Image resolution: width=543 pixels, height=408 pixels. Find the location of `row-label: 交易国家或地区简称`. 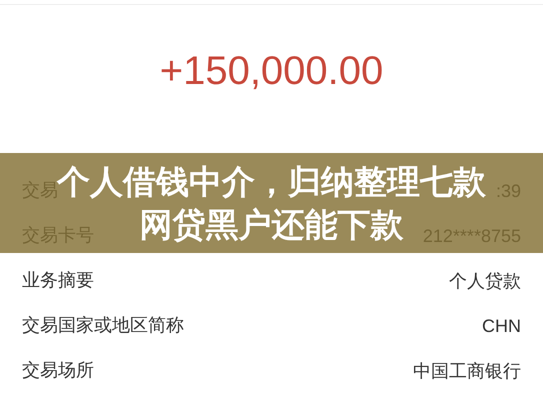

row-label: 交易国家或地区简称 is located at coordinates (103, 325).